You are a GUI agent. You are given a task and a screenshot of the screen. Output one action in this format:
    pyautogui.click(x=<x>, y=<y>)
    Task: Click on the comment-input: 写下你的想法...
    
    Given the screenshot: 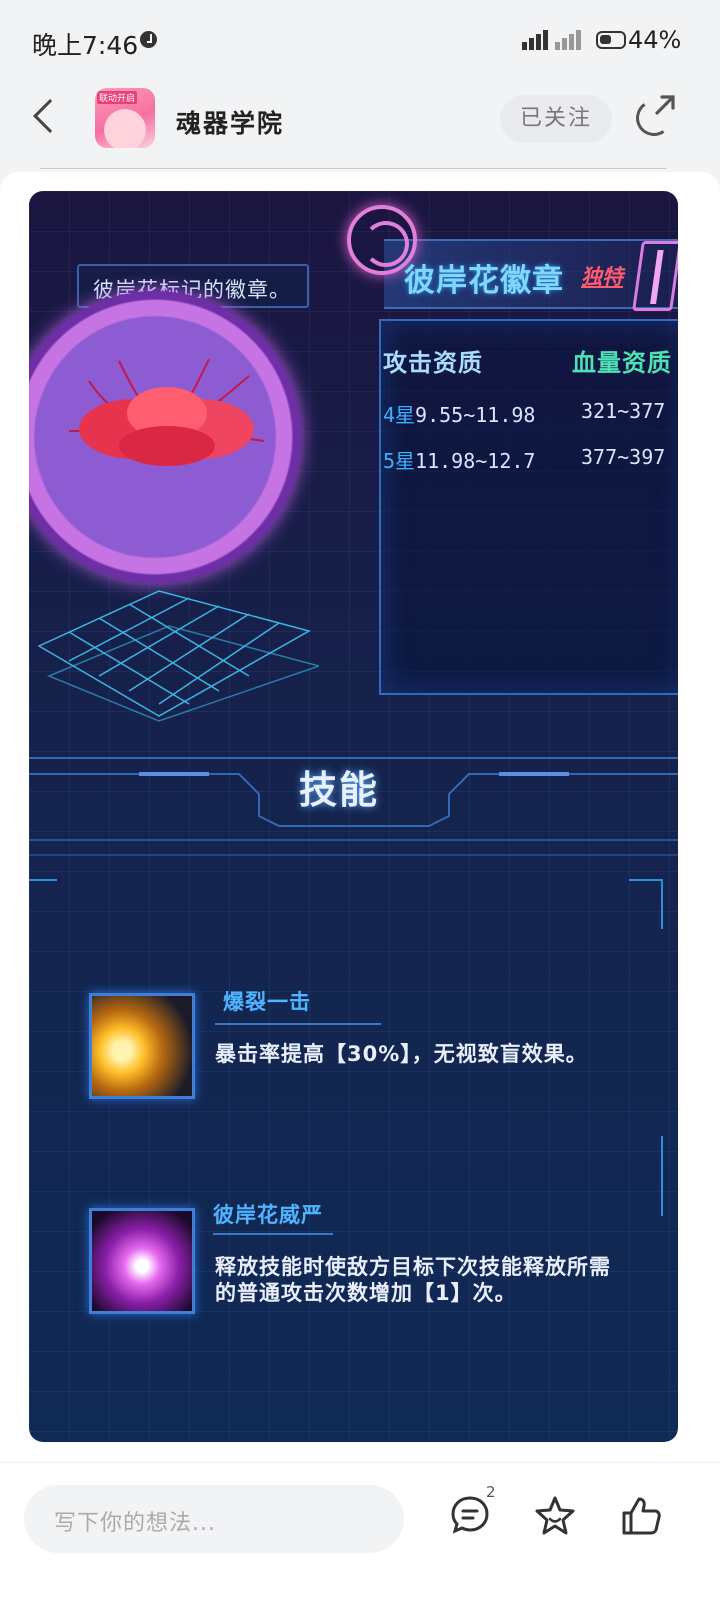 What is the action you would take?
    pyautogui.click(x=214, y=1519)
    